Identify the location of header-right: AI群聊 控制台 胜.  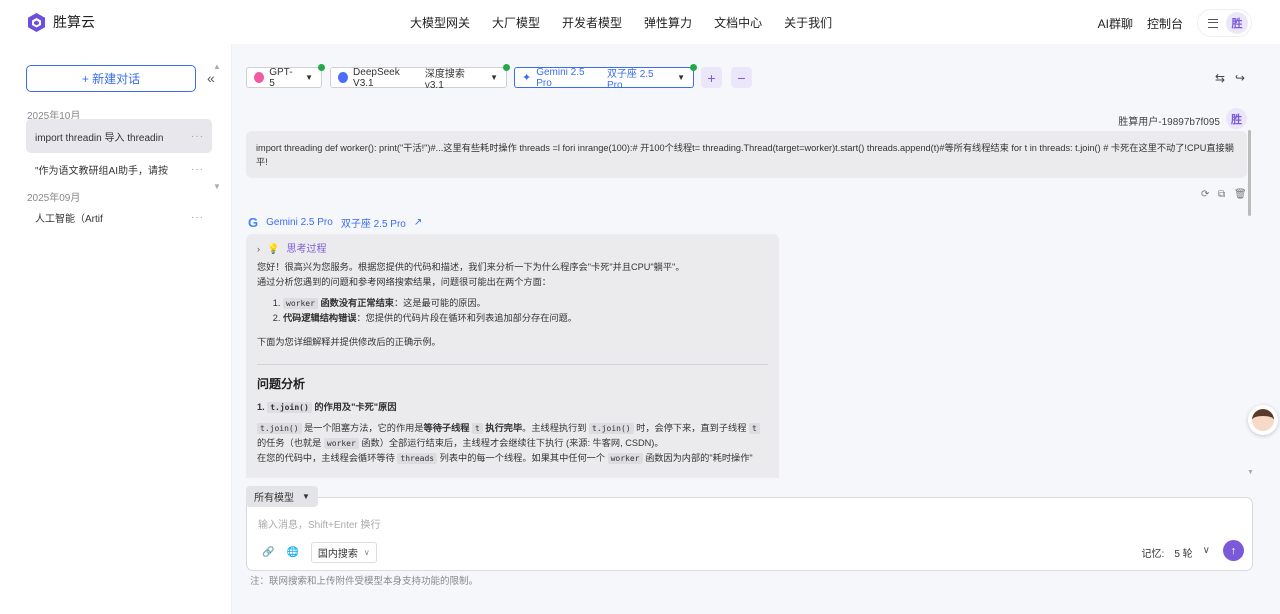
(1175, 23).